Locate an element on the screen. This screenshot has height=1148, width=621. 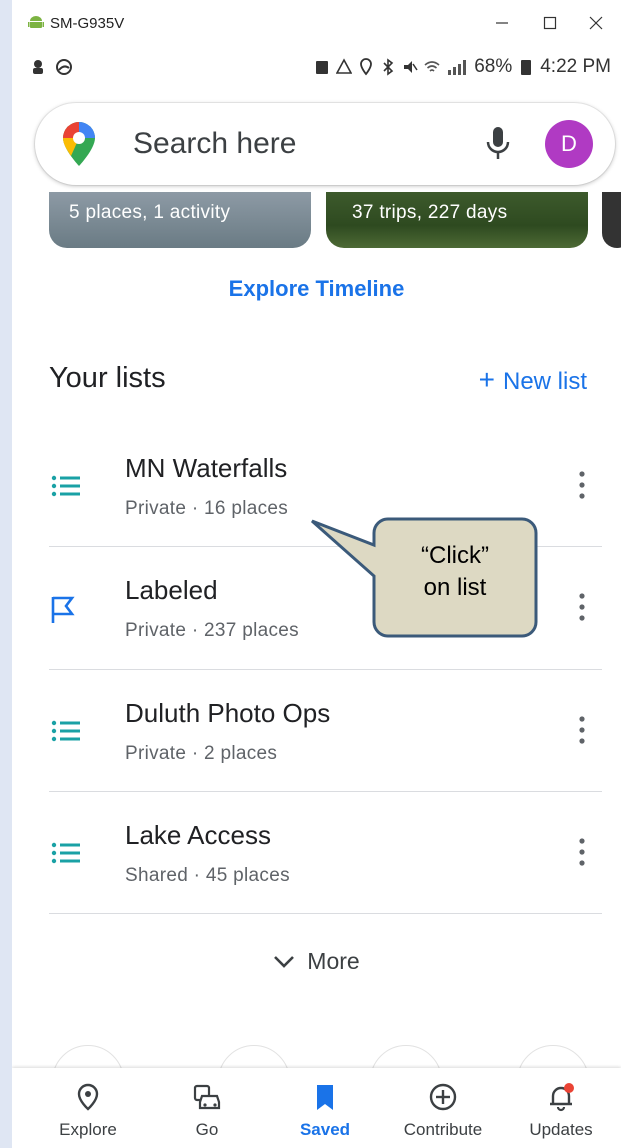
location-pin-icon is located at coordinates (88, 1097).